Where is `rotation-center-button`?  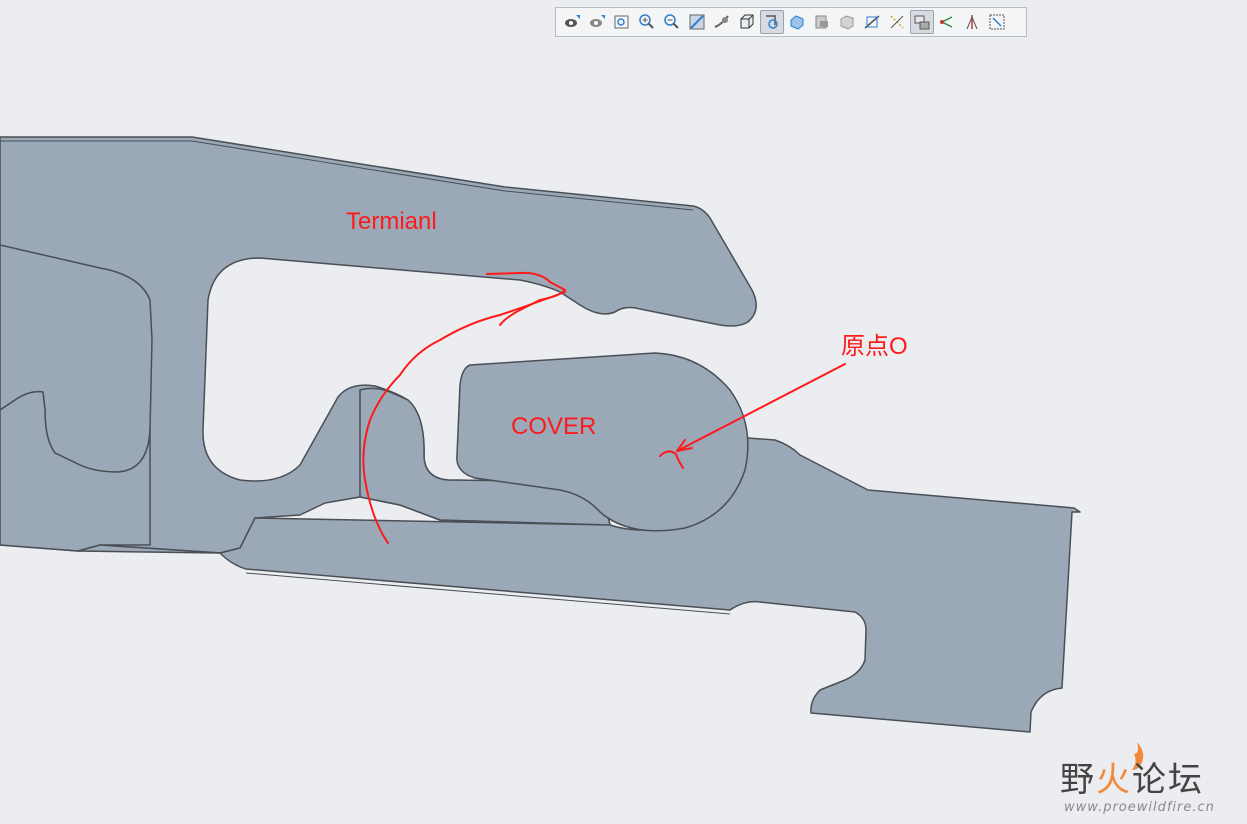 rotation-center-button is located at coordinates (772, 22).